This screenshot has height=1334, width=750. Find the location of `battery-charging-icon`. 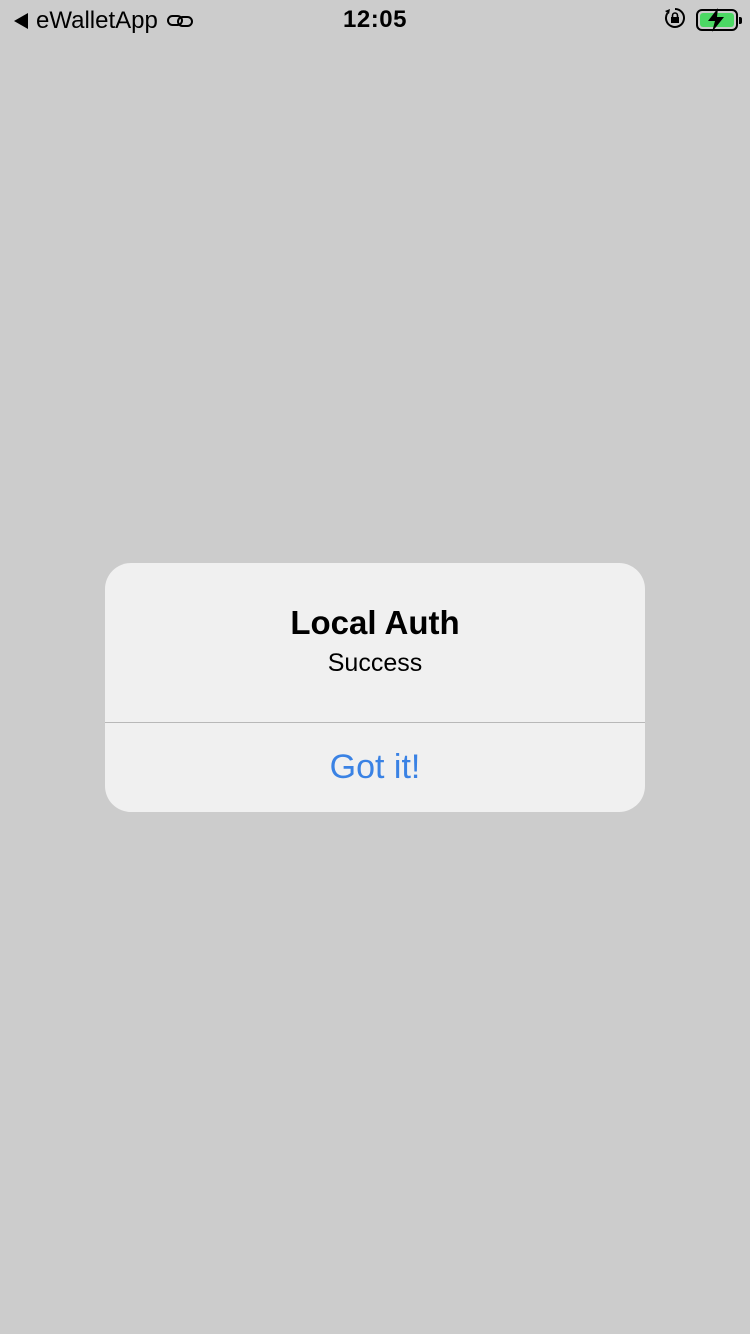

battery-charging-icon is located at coordinates (719, 20).